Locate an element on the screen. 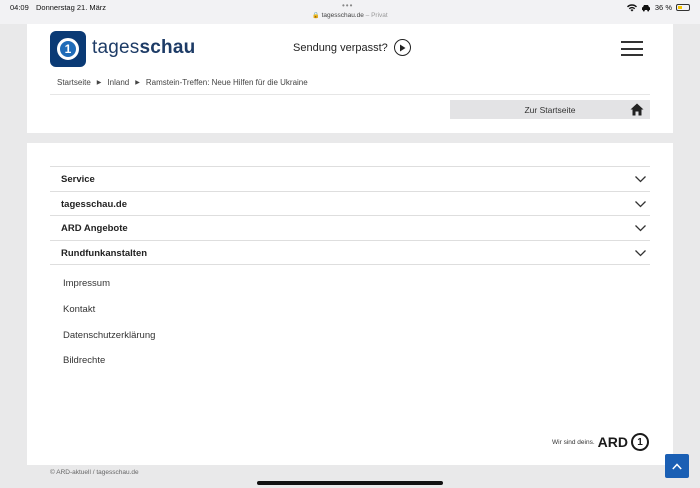 Image resolution: width=700 pixels, height=488 pixels. accordion-label: Service is located at coordinates (78, 179).